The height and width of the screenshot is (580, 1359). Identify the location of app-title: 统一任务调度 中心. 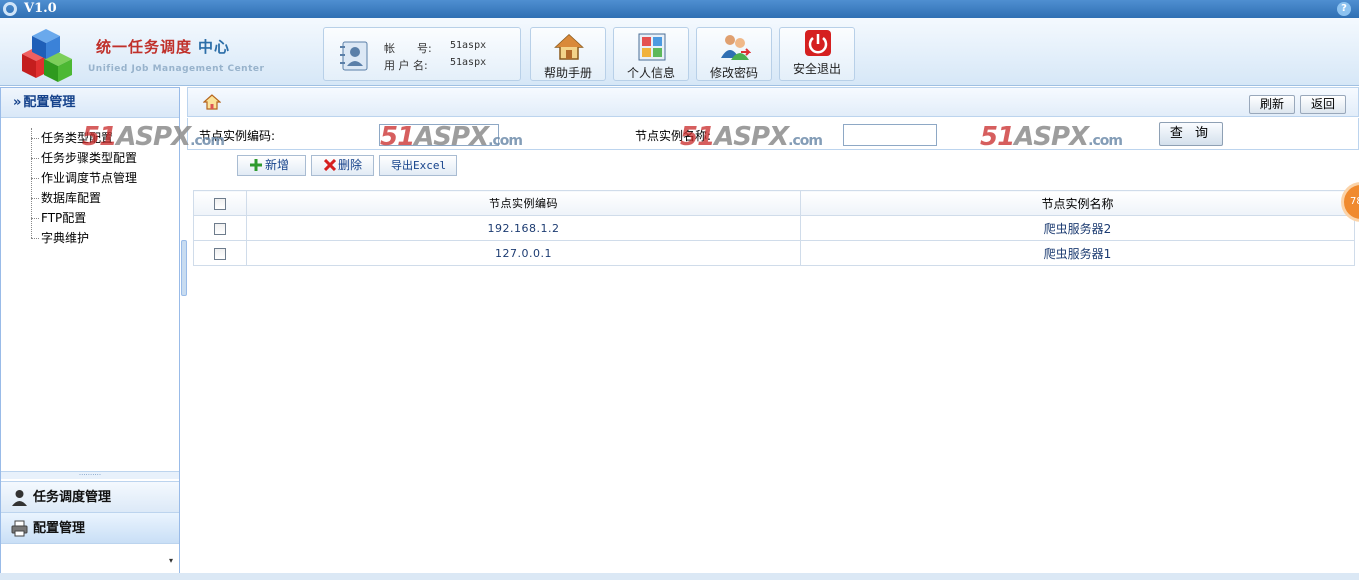
(163, 46).